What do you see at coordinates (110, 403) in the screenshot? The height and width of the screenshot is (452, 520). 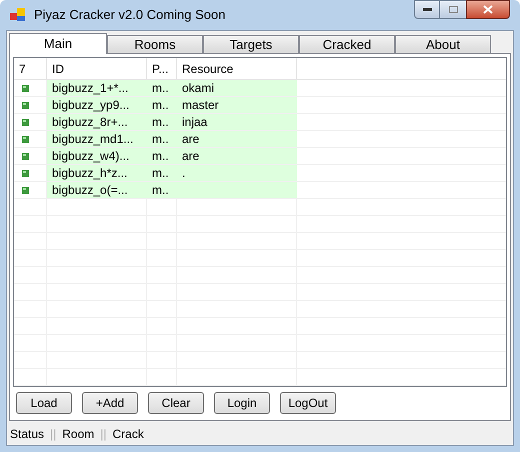 I see `action-button: +Add` at bounding box center [110, 403].